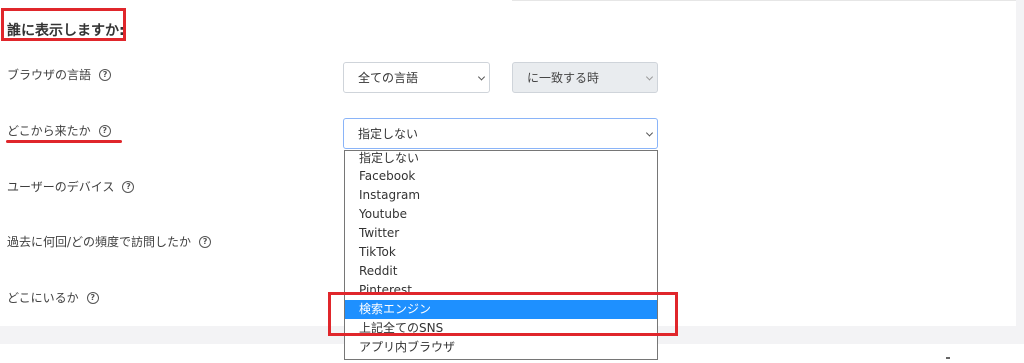 The height and width of the screenshot is (363, 1024). I want to click on match-select: に一致する時, so click(585, 77).